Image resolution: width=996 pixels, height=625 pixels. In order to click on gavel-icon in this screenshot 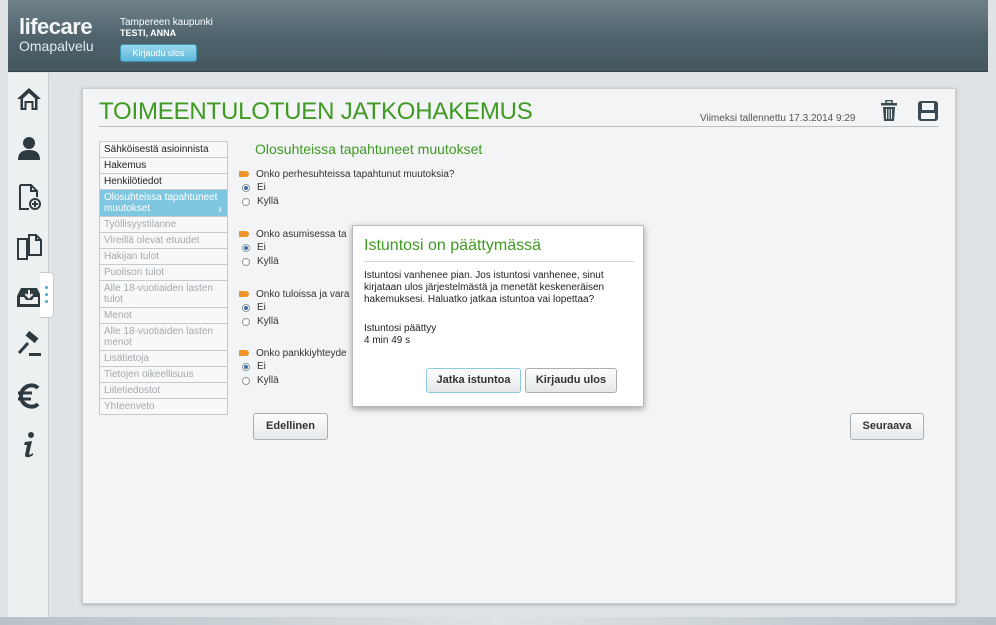, I will do `click(28, 345)`.